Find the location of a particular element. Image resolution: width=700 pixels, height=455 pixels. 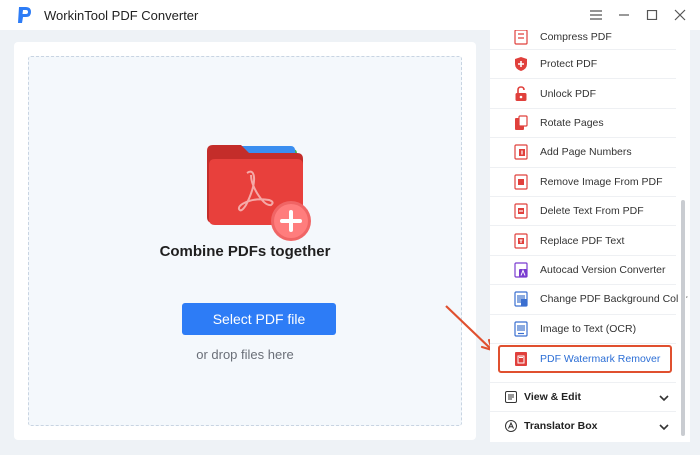

section-view-edit: View & Edit is located at coordinates (583, 396).